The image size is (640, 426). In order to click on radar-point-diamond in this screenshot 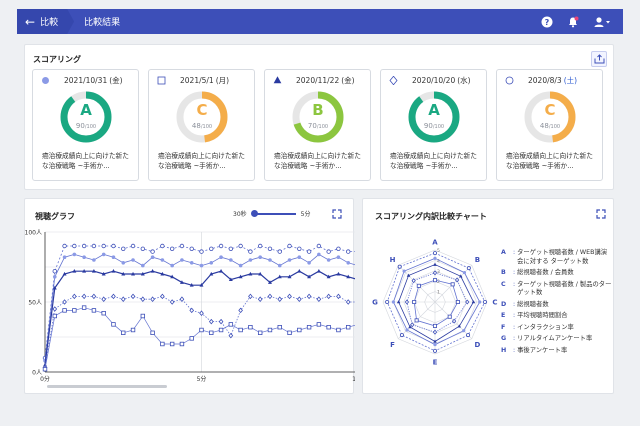, I will do `click(467, 302)`.